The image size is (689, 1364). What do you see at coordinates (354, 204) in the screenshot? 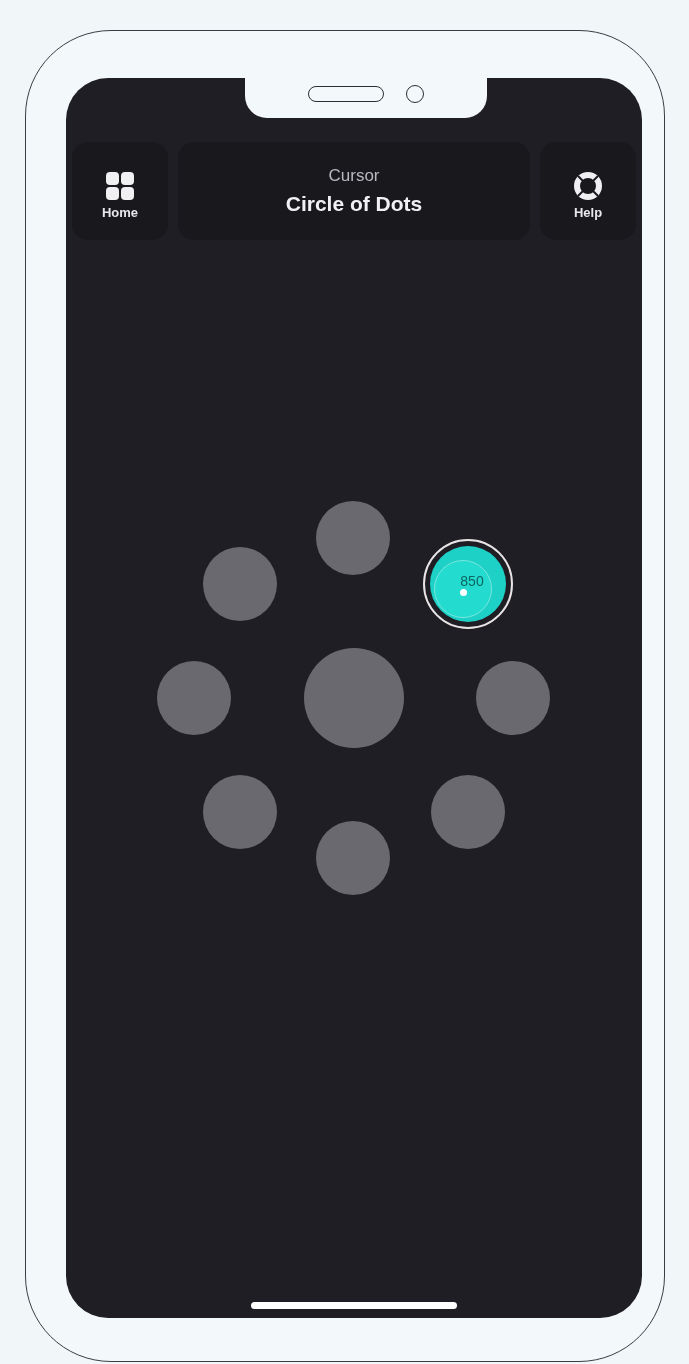
I see `screen-title: Circle of Dots` at bounding box center [354, 204].